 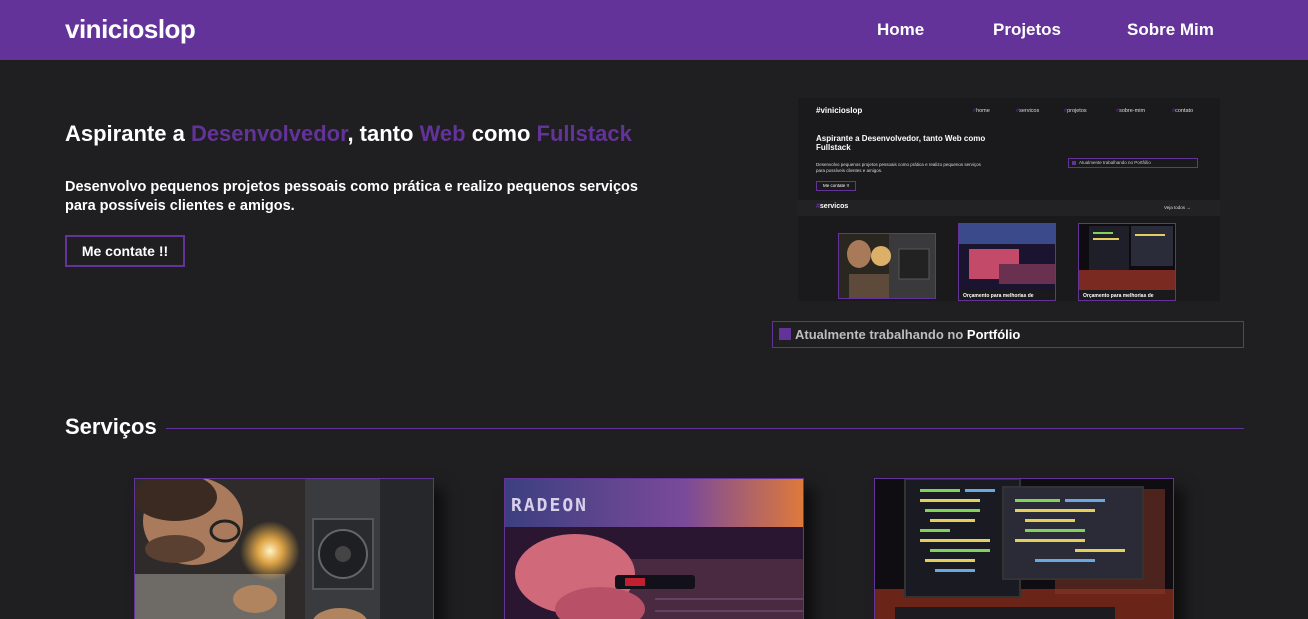 What do you see at coordinates (836, 186) in the screenshot?
I see `preview-contact-button: Me contate !!` at bounding box center [836, 186].